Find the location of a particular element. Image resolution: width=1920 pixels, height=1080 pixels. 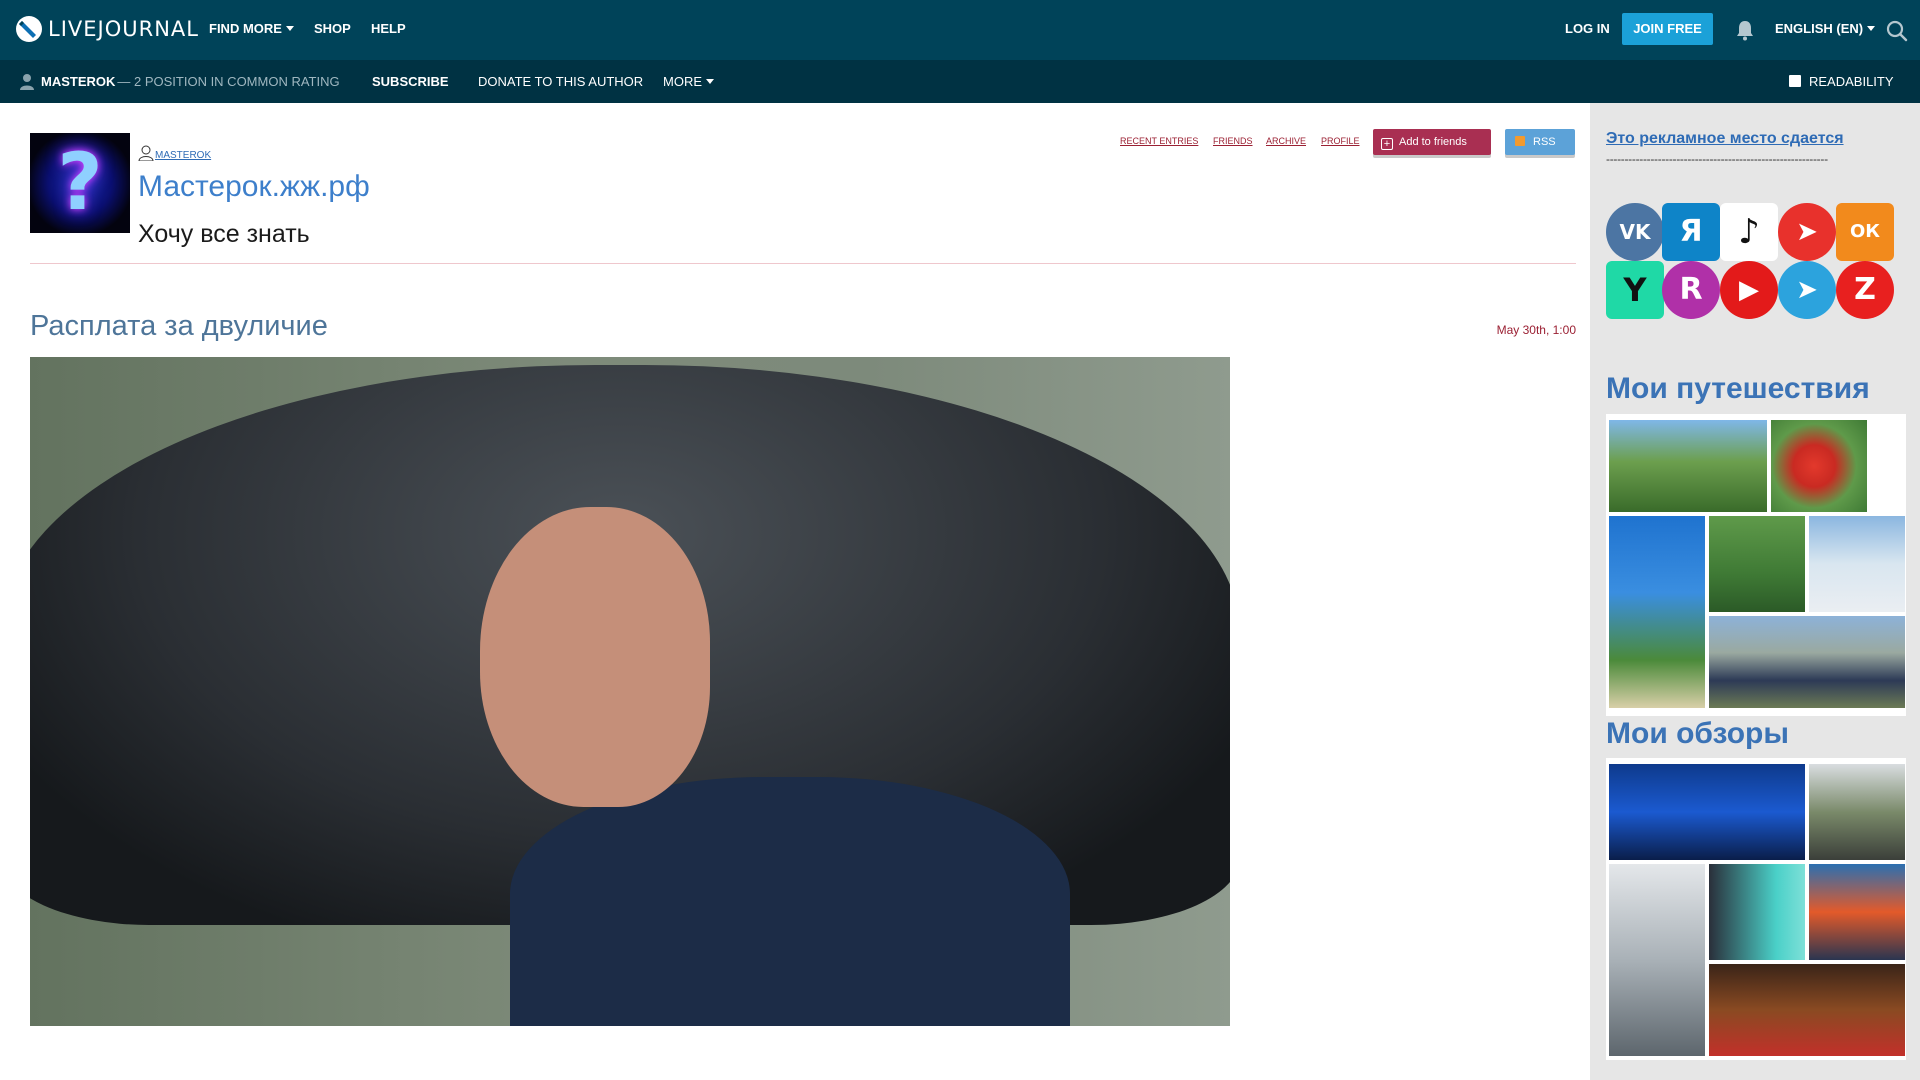

friends-link: FRIENDS is located at coordinates (1233, 141).